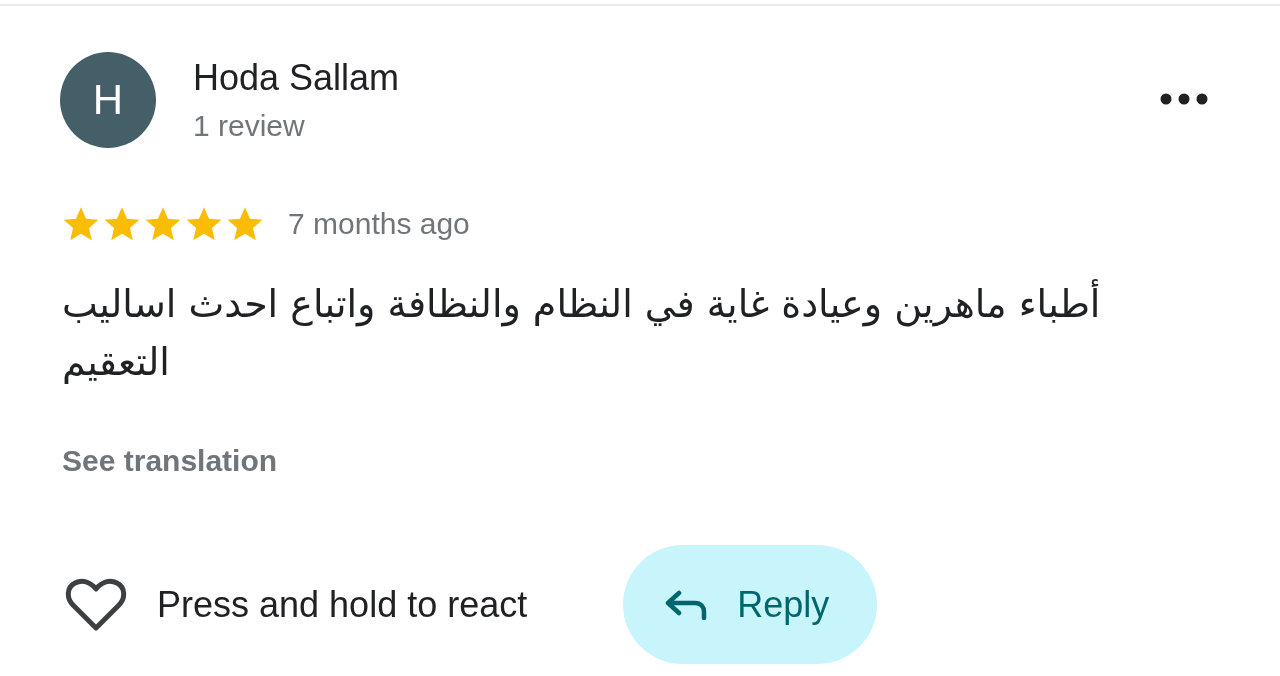 The width and height of the screenshot is (1280, 676). What do you see at coordinates (249, 126) in the screenshot?
I see `review-count: 1 review` at bounding box center [249, 126].